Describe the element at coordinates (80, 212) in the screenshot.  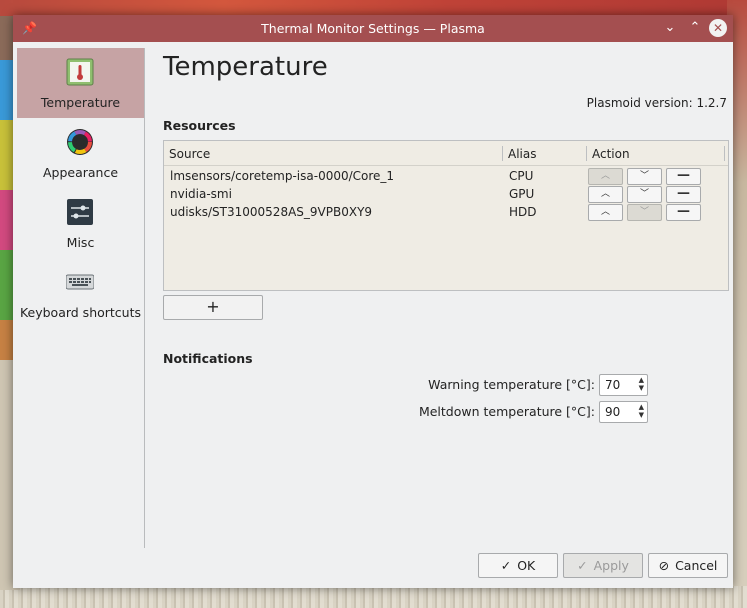
I see `sliders-icon` at that location.